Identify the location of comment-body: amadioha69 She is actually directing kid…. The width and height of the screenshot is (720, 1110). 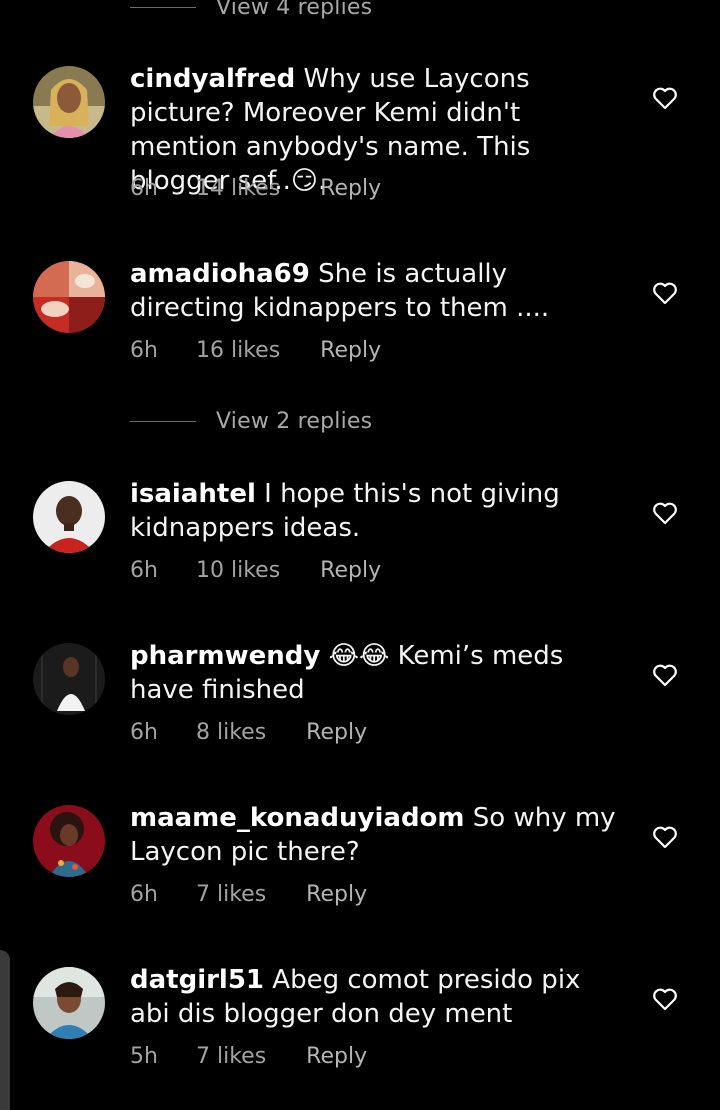
(375, 291).